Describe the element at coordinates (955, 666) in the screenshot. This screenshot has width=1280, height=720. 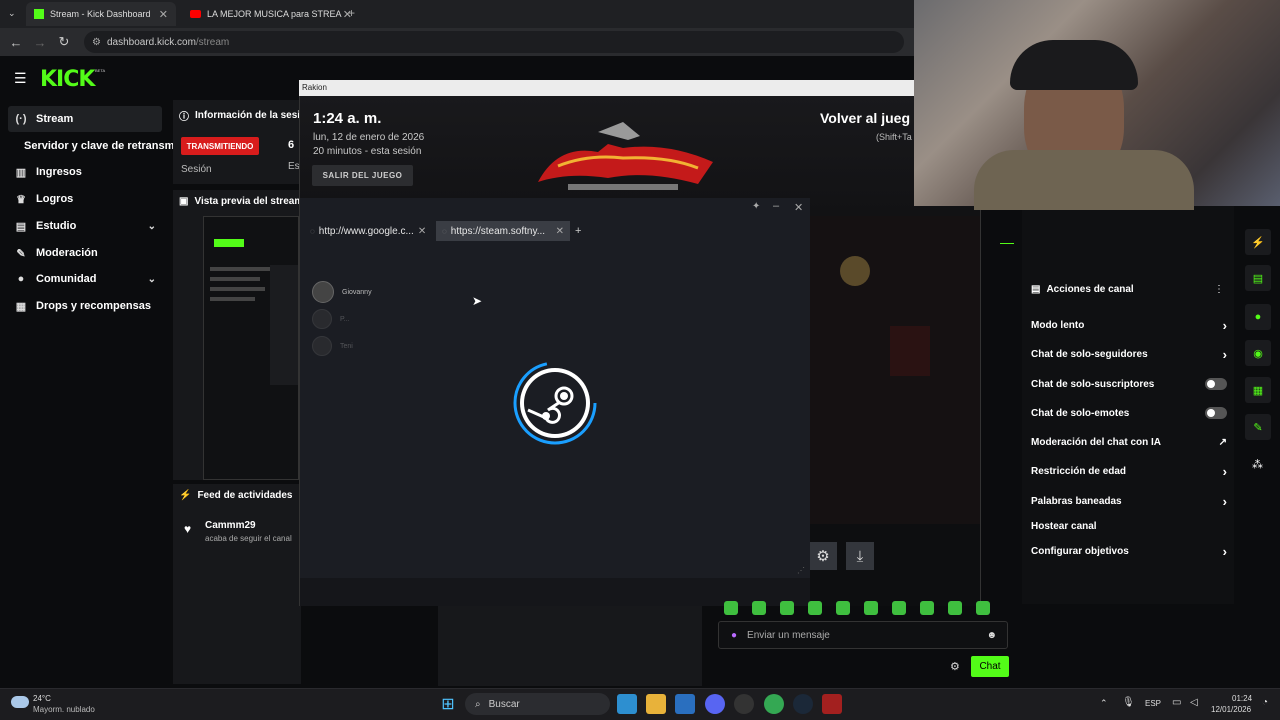
I see `chat-settings-icon: ⚙` at that location.